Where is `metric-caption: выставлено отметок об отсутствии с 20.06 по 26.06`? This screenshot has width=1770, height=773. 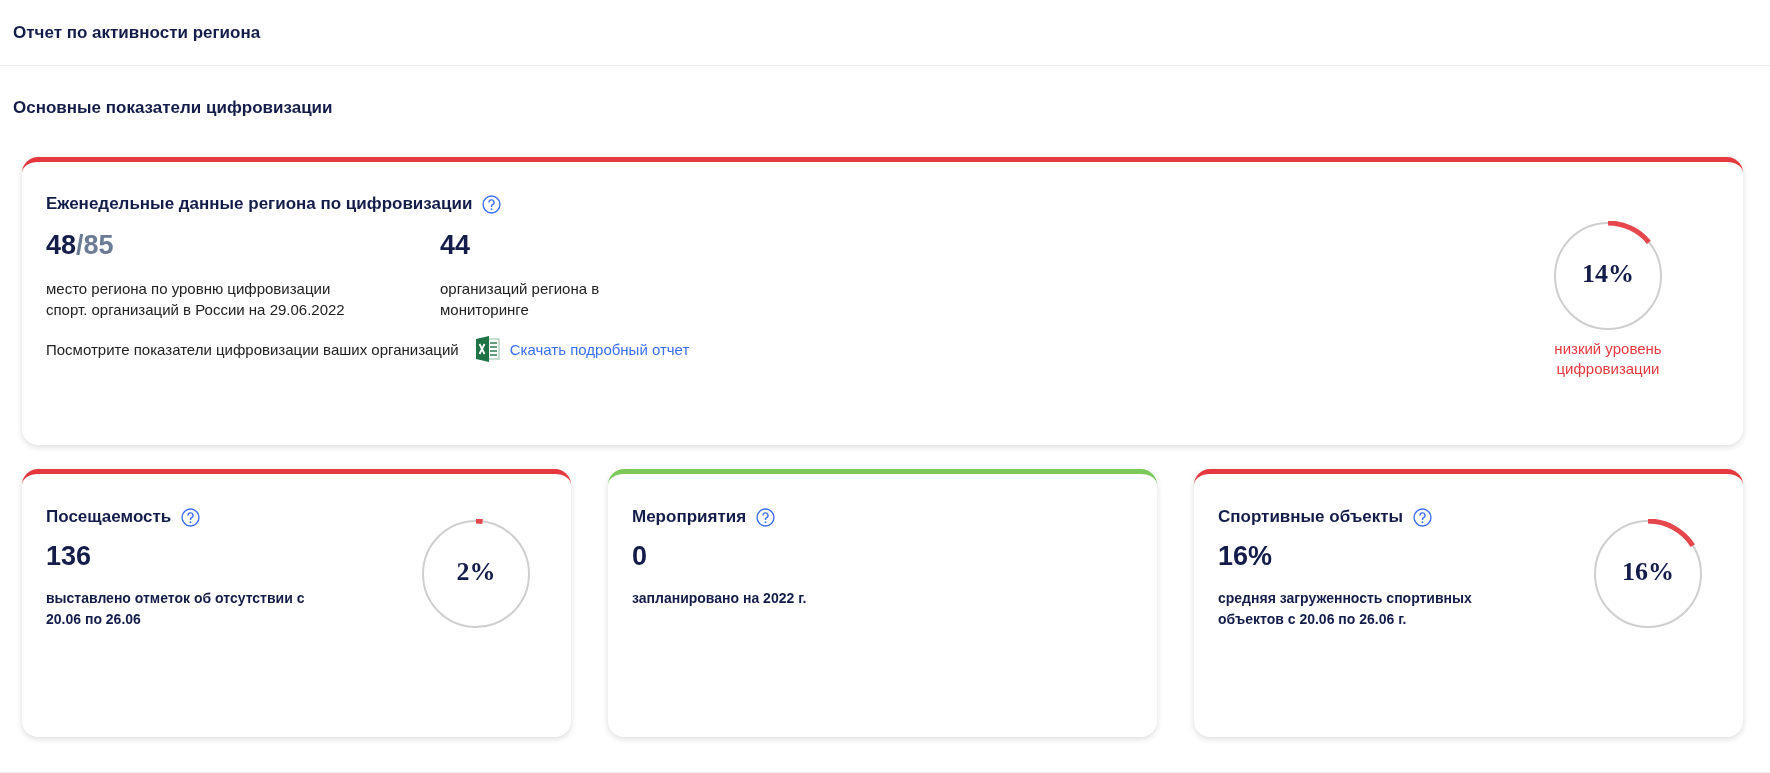 metric-caption: выставлено отметок об отсутствии с 20.06 по 26.06 is located at coordinates (176, 609).